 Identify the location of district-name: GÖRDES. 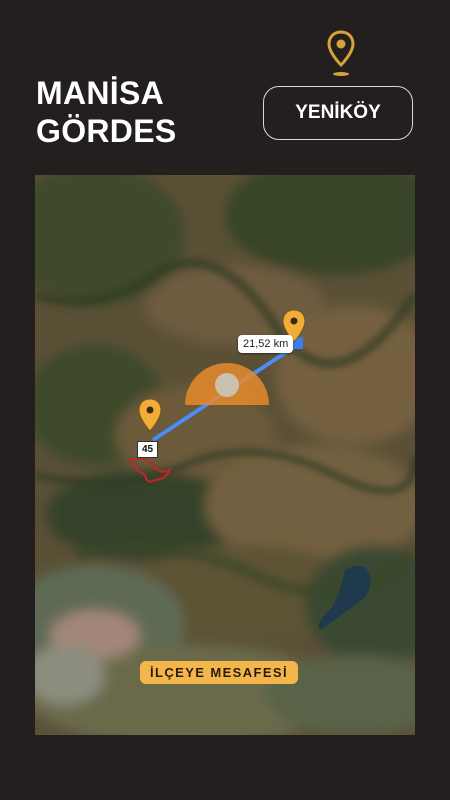
(106, 131).